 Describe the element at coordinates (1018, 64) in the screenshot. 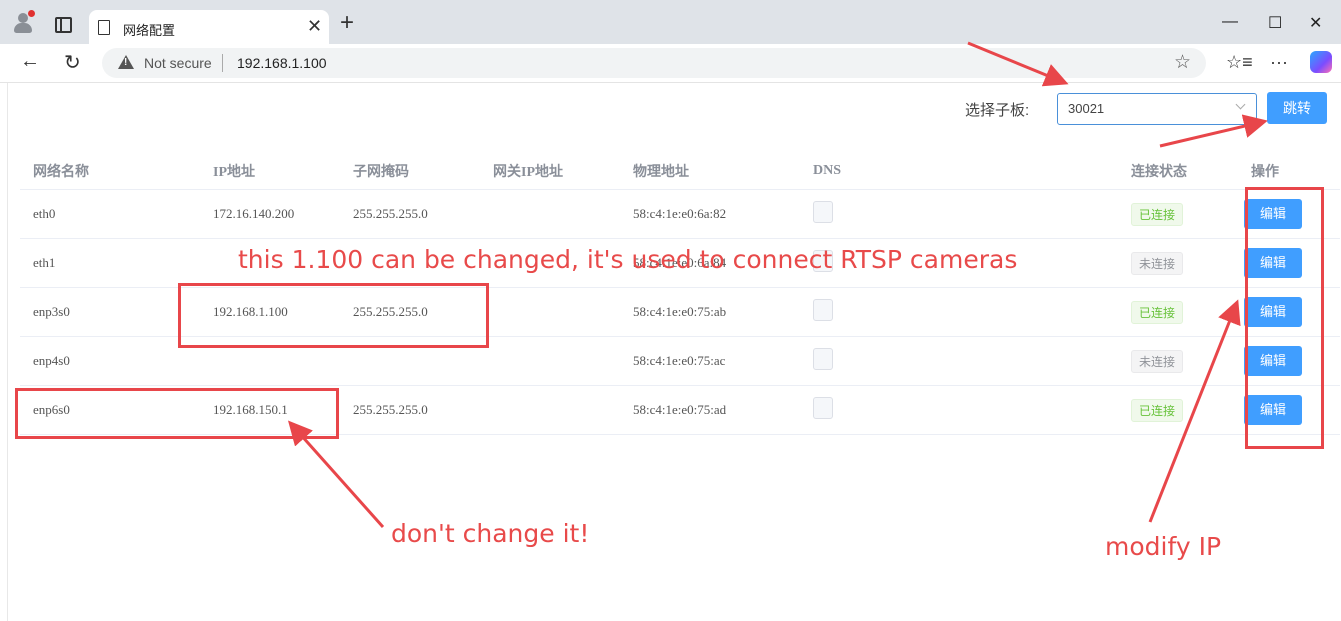

I see `arrow-to-address-bar` at that location.